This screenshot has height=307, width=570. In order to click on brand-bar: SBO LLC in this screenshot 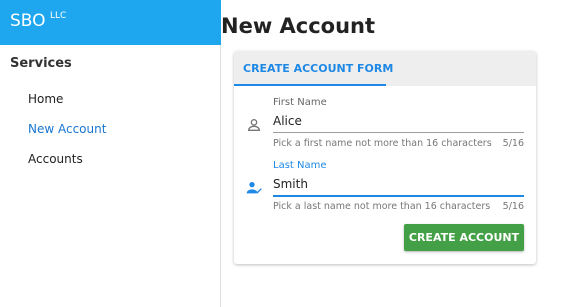, I will do `click(110, 22)`.